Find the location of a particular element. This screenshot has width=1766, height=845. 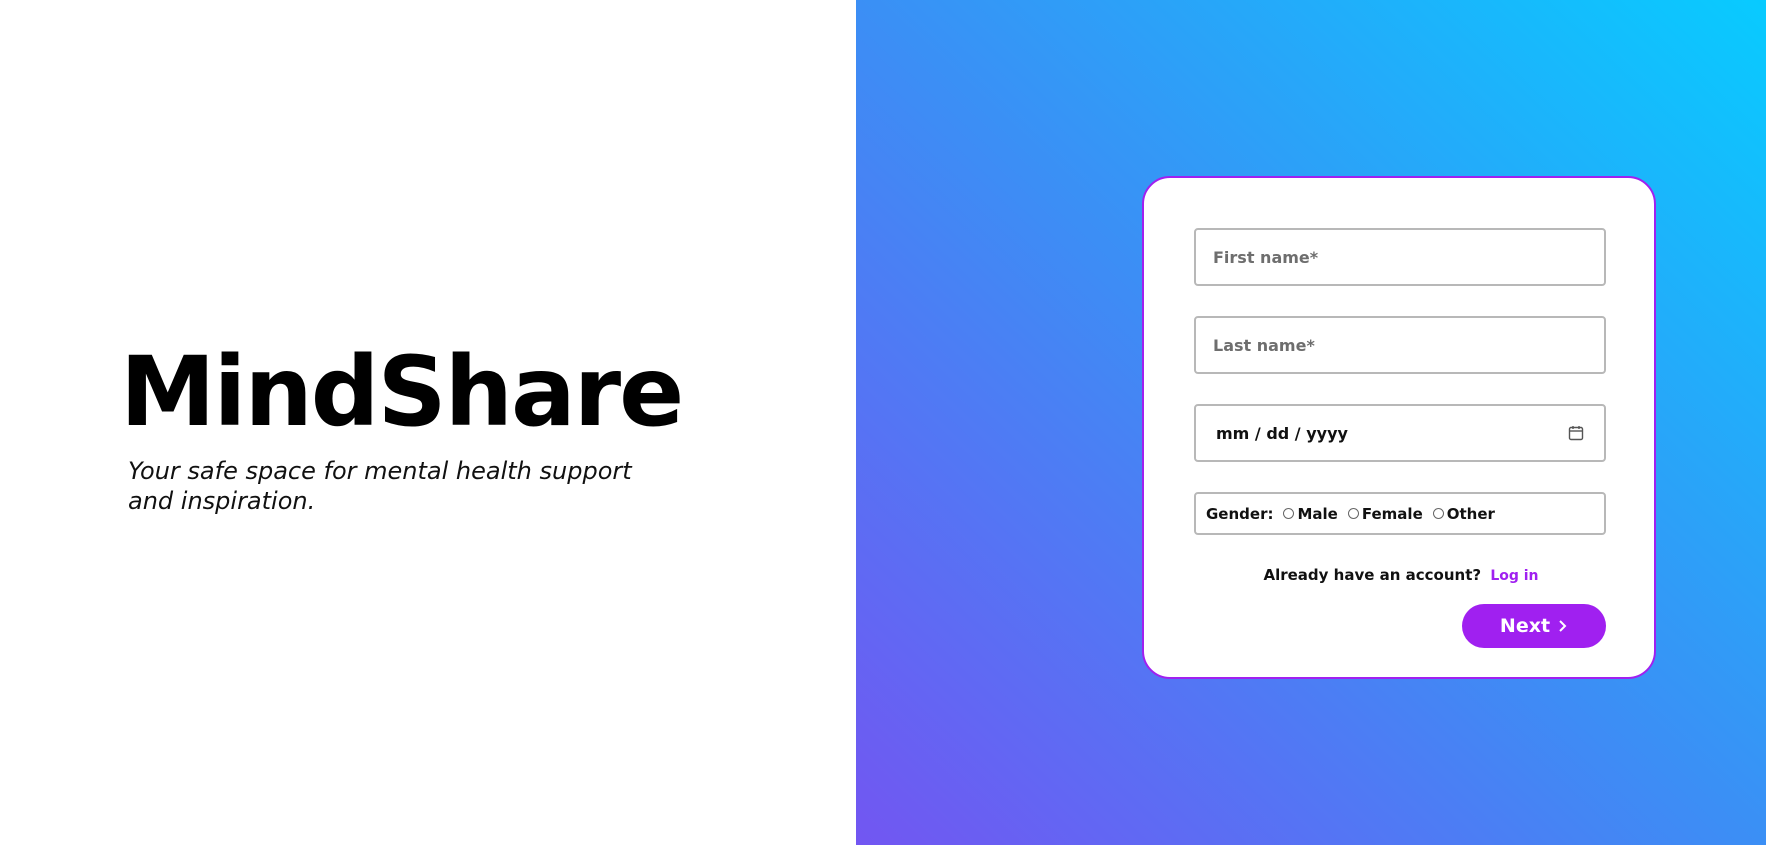

gender-option-other: Other is located at coordinates (1463, 513).